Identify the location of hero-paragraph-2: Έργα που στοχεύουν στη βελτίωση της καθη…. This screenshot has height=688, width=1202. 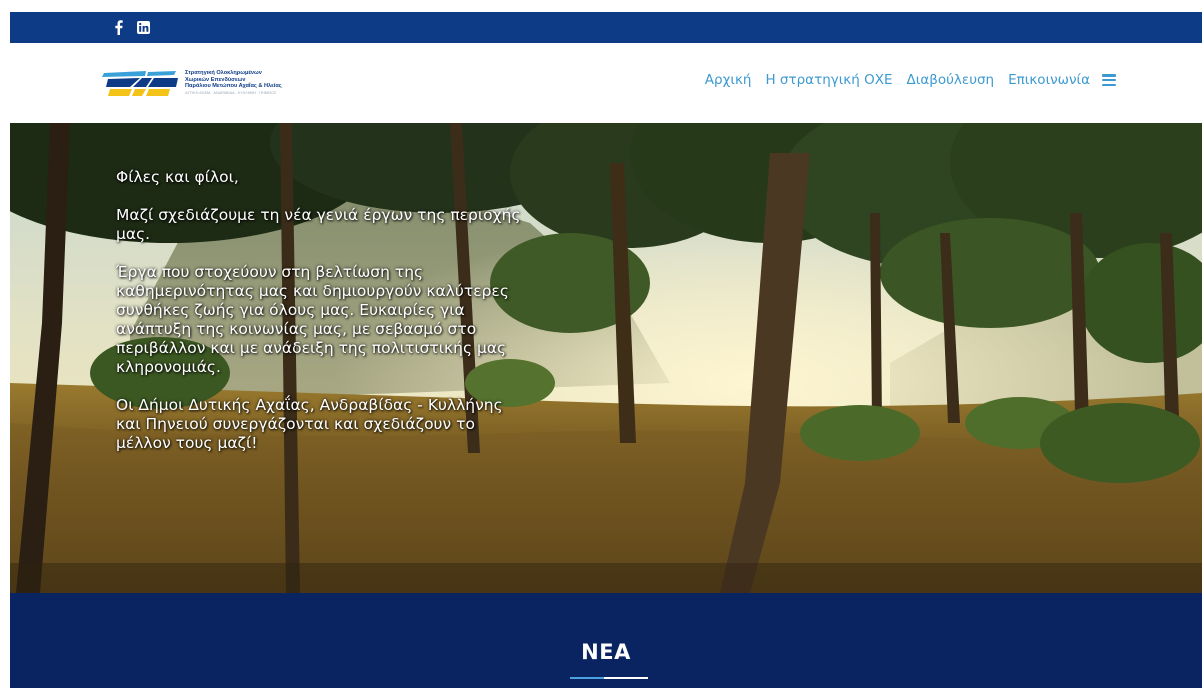
(312, 319).